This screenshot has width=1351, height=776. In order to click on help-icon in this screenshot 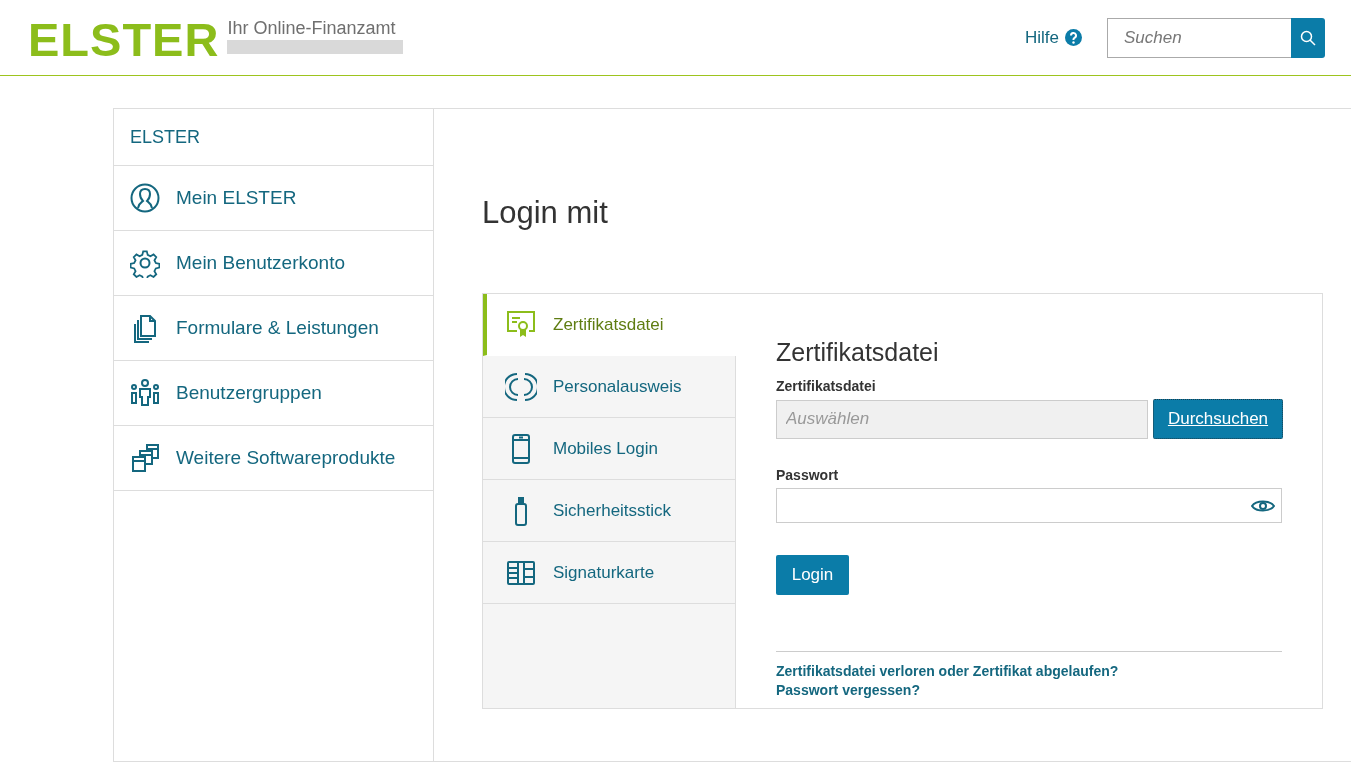, I will do `click(1073, 37)`.